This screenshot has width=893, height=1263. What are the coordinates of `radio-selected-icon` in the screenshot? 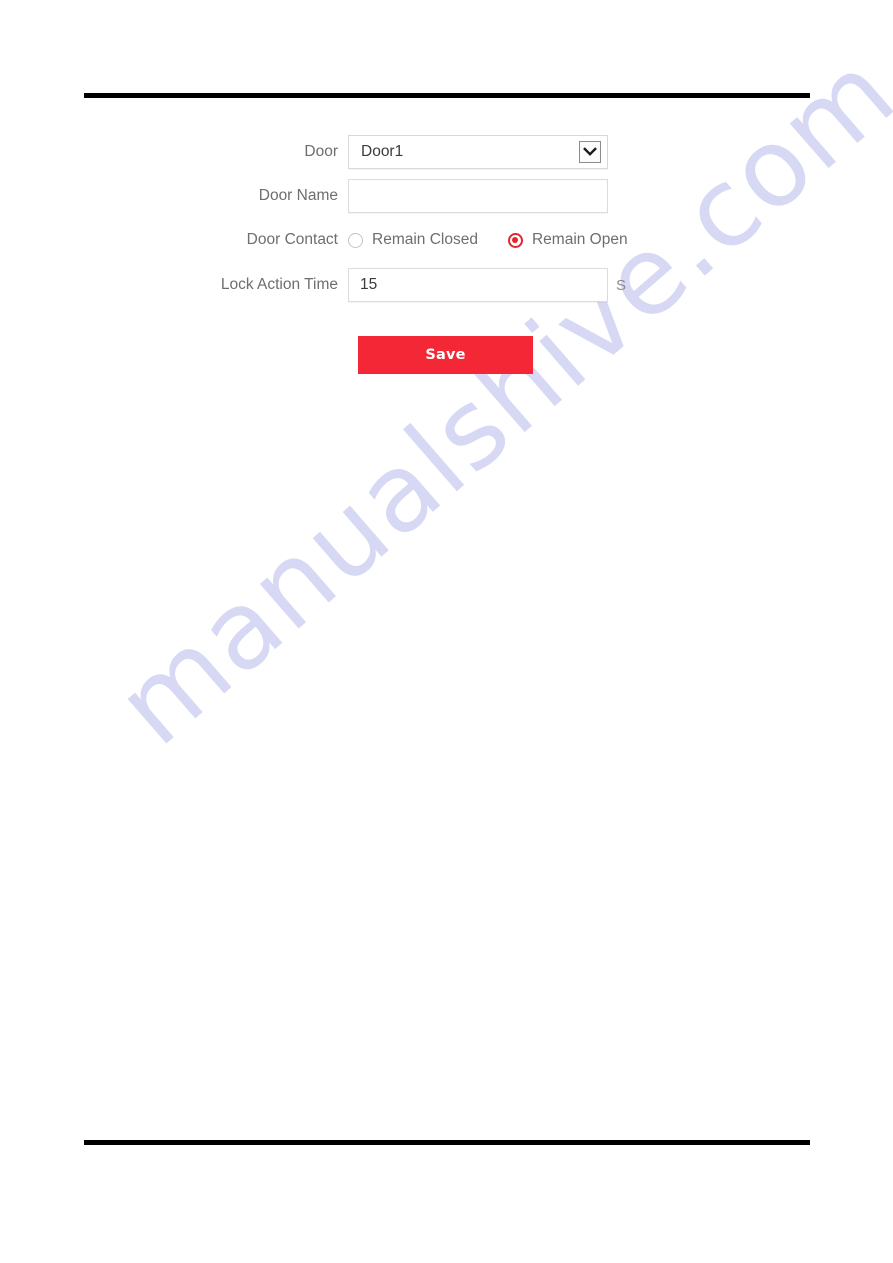 It's located at (515, 240).